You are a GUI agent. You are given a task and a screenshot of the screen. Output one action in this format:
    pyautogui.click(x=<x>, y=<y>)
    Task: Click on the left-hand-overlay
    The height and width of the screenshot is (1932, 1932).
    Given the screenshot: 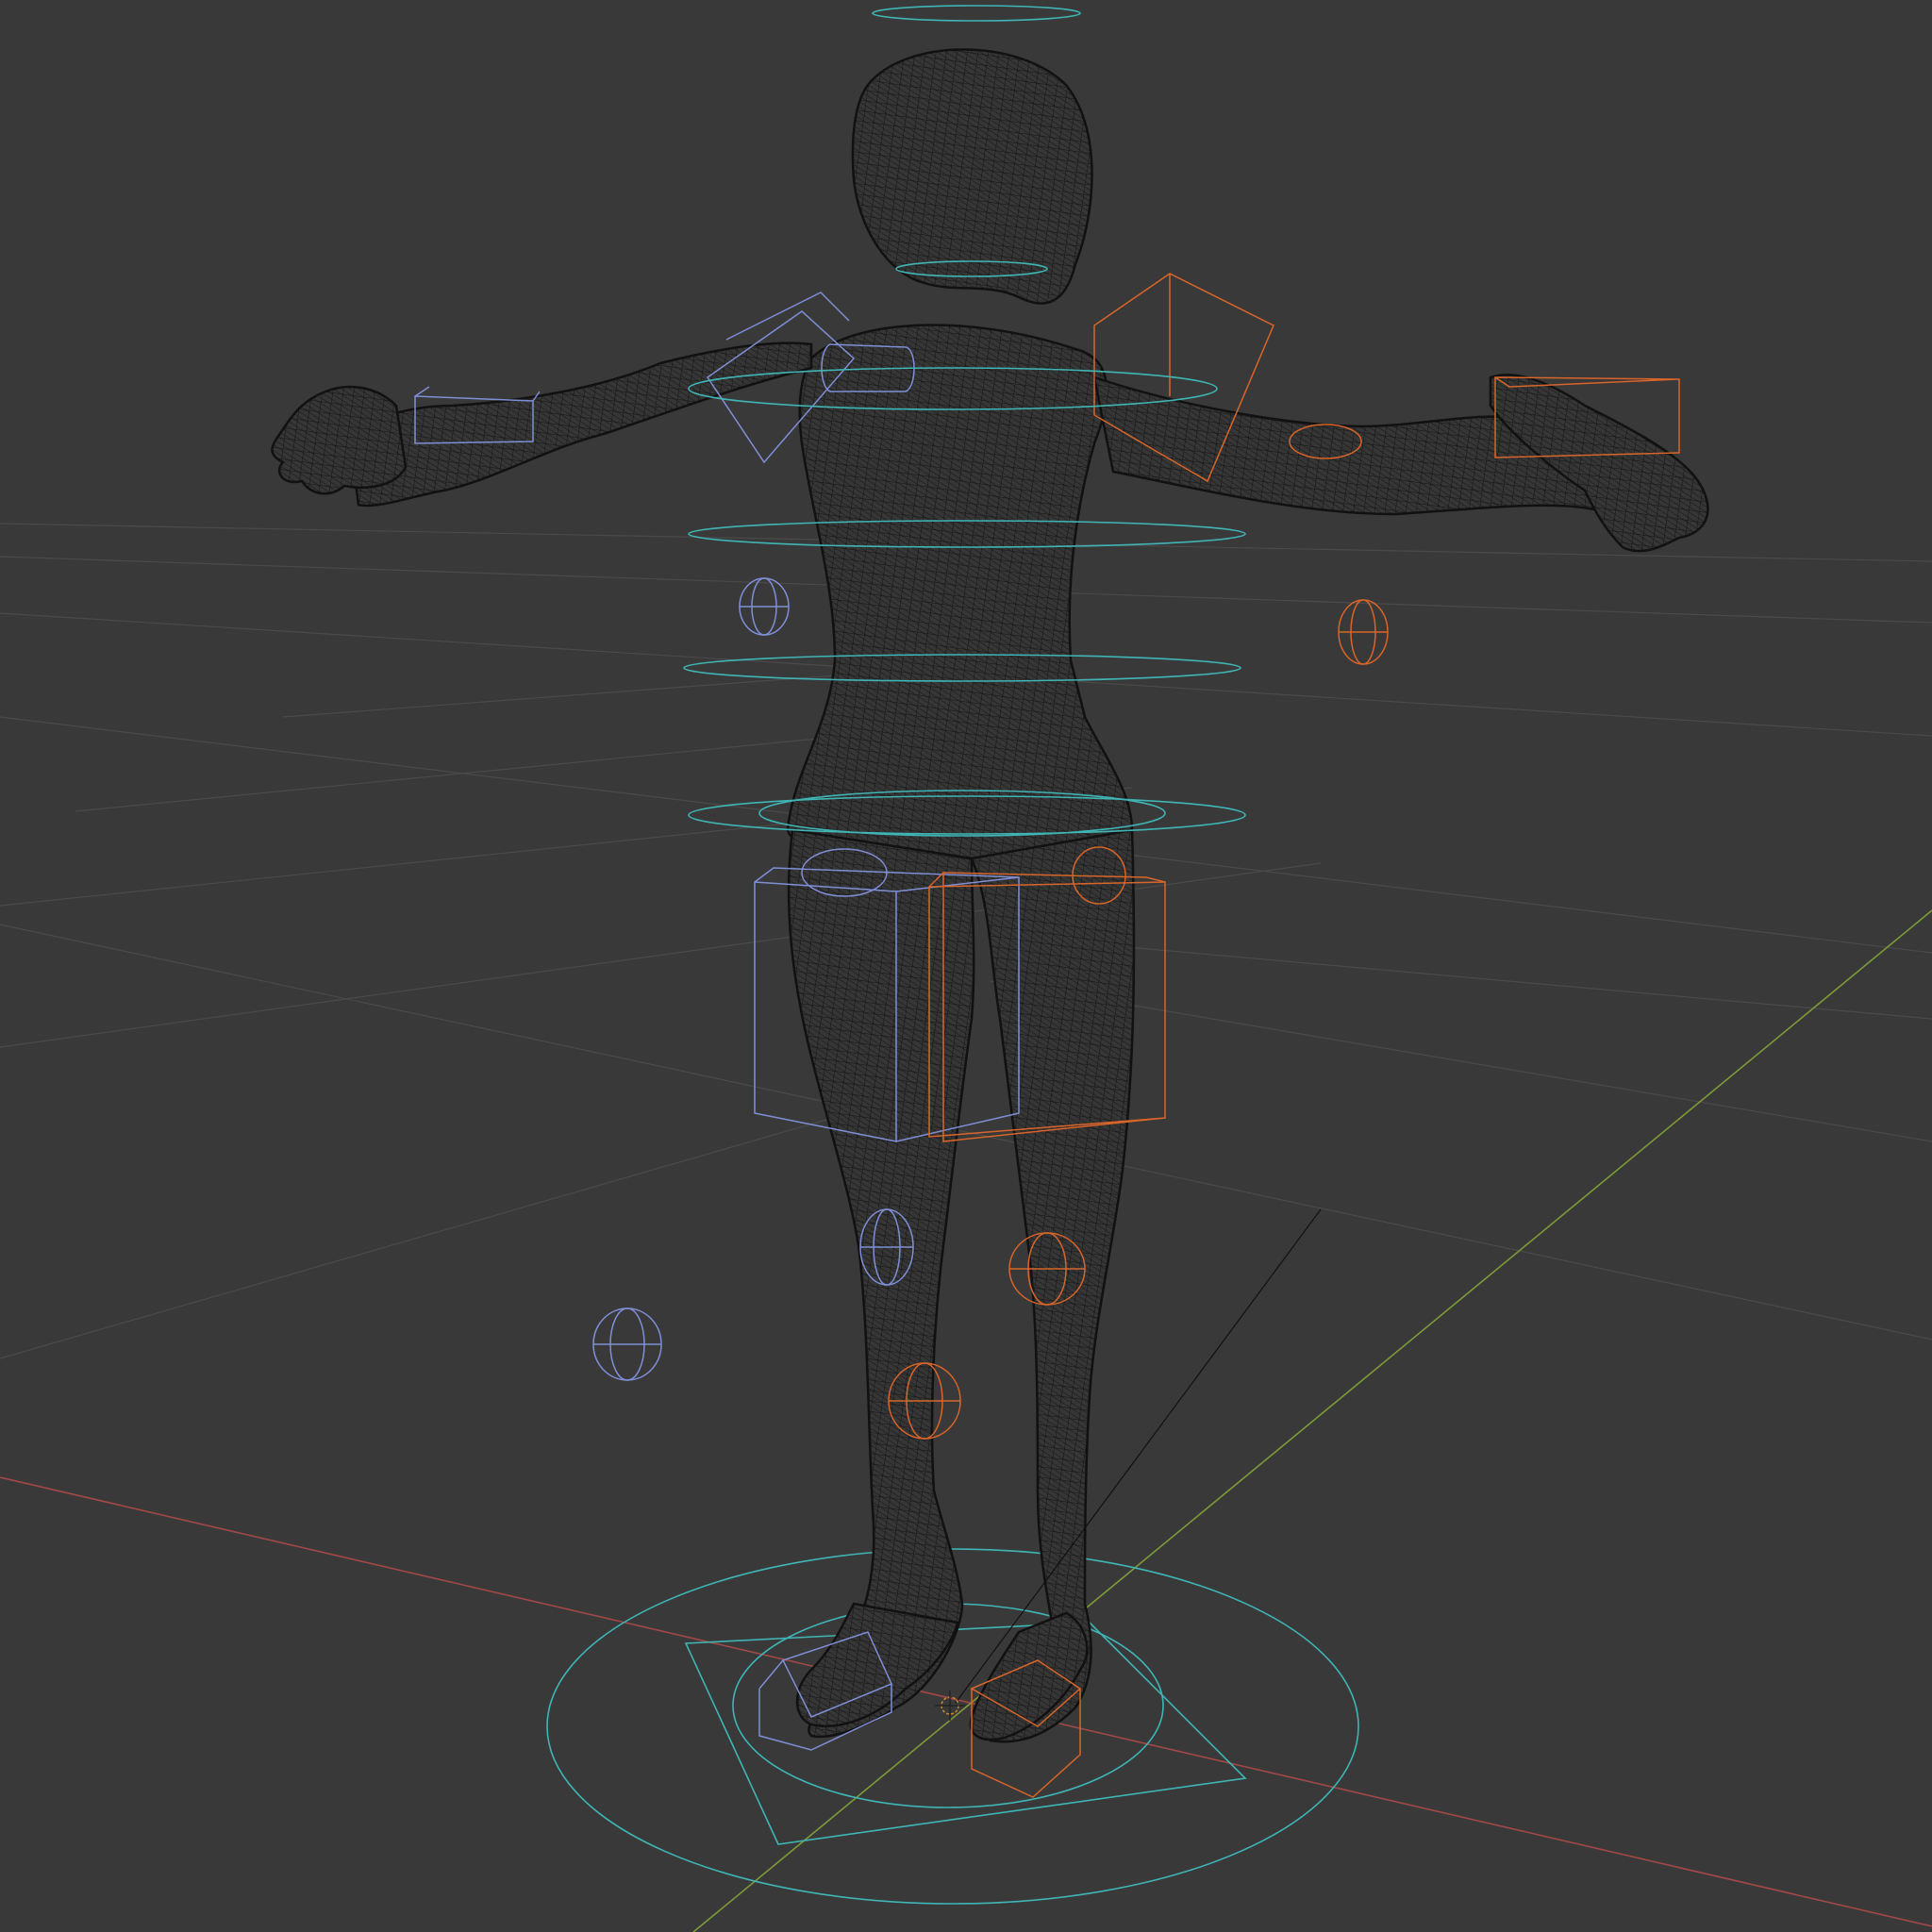 What is the action you would take?
    pyautogui.click(x=339, y=440)
    